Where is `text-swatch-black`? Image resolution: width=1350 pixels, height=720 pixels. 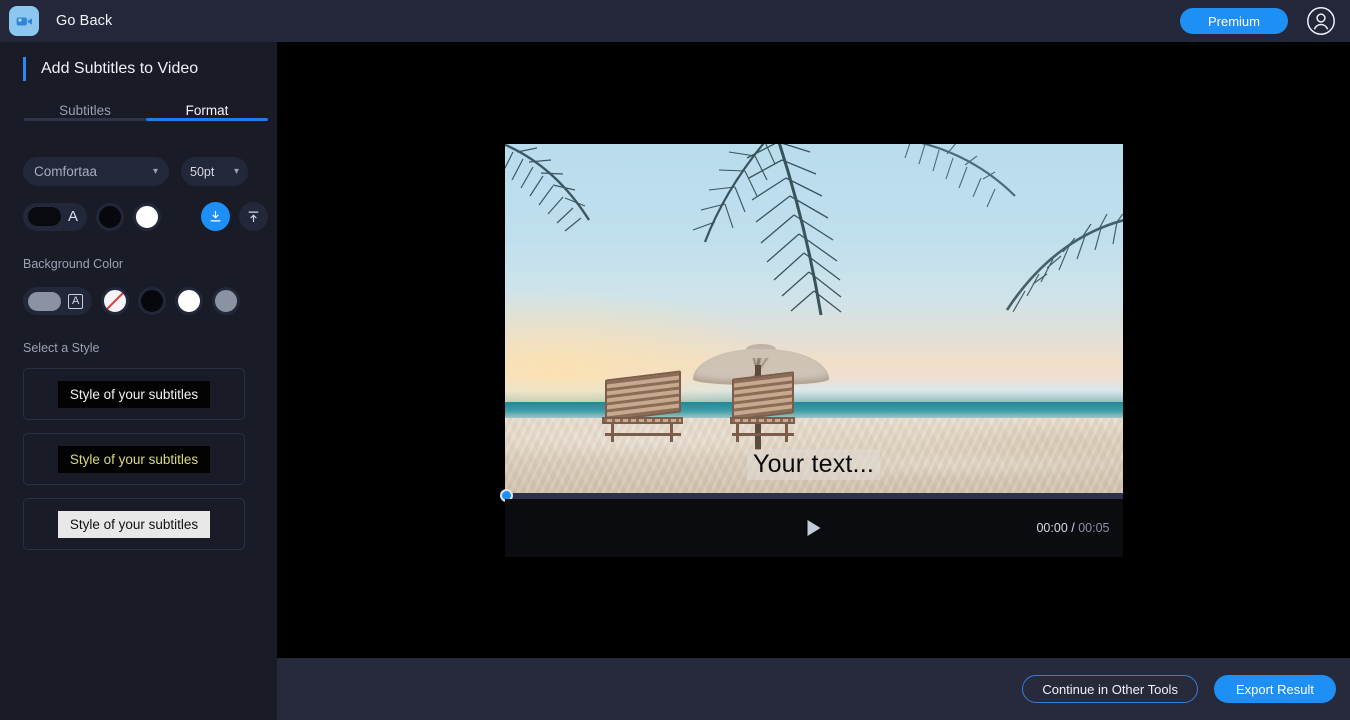
text-swatch-black is located at coordinates (110, 216).